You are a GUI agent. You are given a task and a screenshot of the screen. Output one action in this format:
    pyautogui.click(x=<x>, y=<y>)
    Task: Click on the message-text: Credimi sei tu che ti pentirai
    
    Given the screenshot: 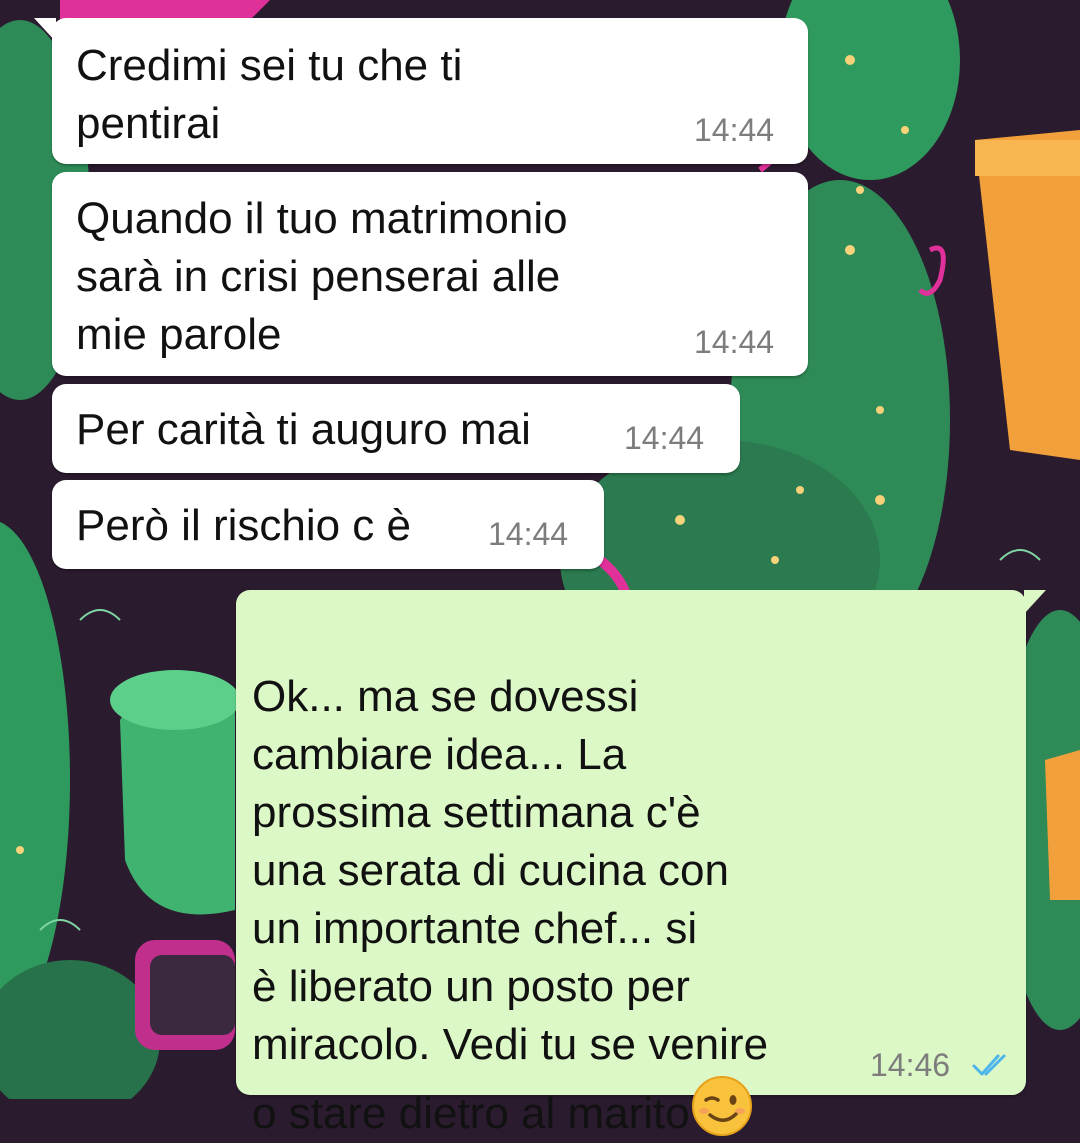 What is the action you would take?
    pyautogui.click(x=269, y=94)
    